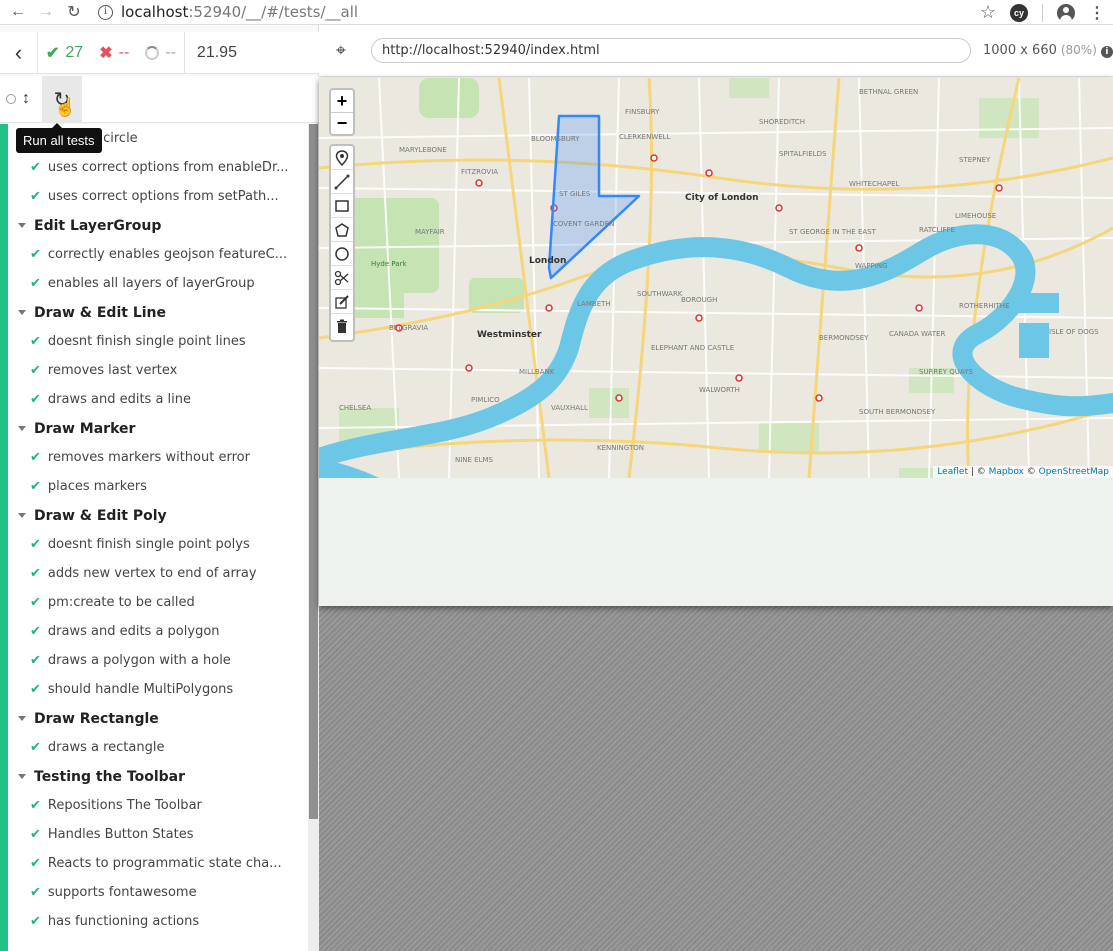 The width and height of the screenshot is (1113, 951). Describe the element at coordinates (122, 892) in the screenshot. I see `test-title: supports fontawesome` at that location.